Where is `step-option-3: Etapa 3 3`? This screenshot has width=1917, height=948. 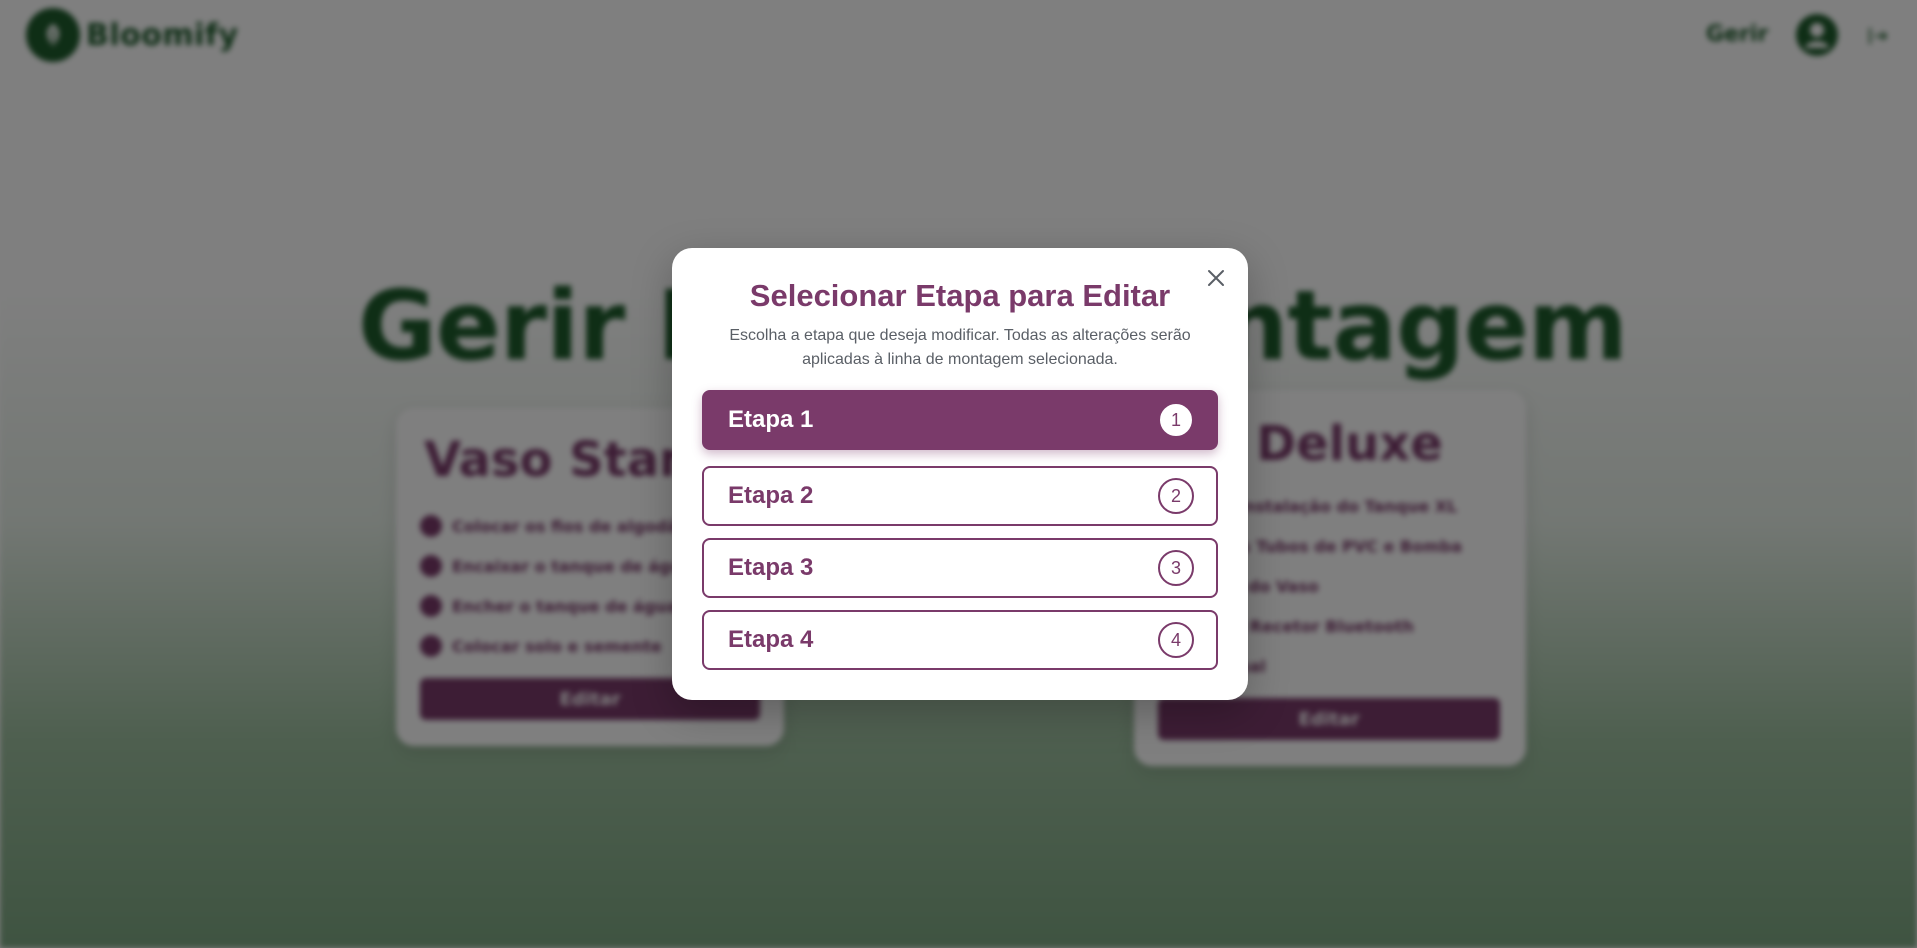 step-option-3: Etapa 3 3 is located at coordinates (960, 568).